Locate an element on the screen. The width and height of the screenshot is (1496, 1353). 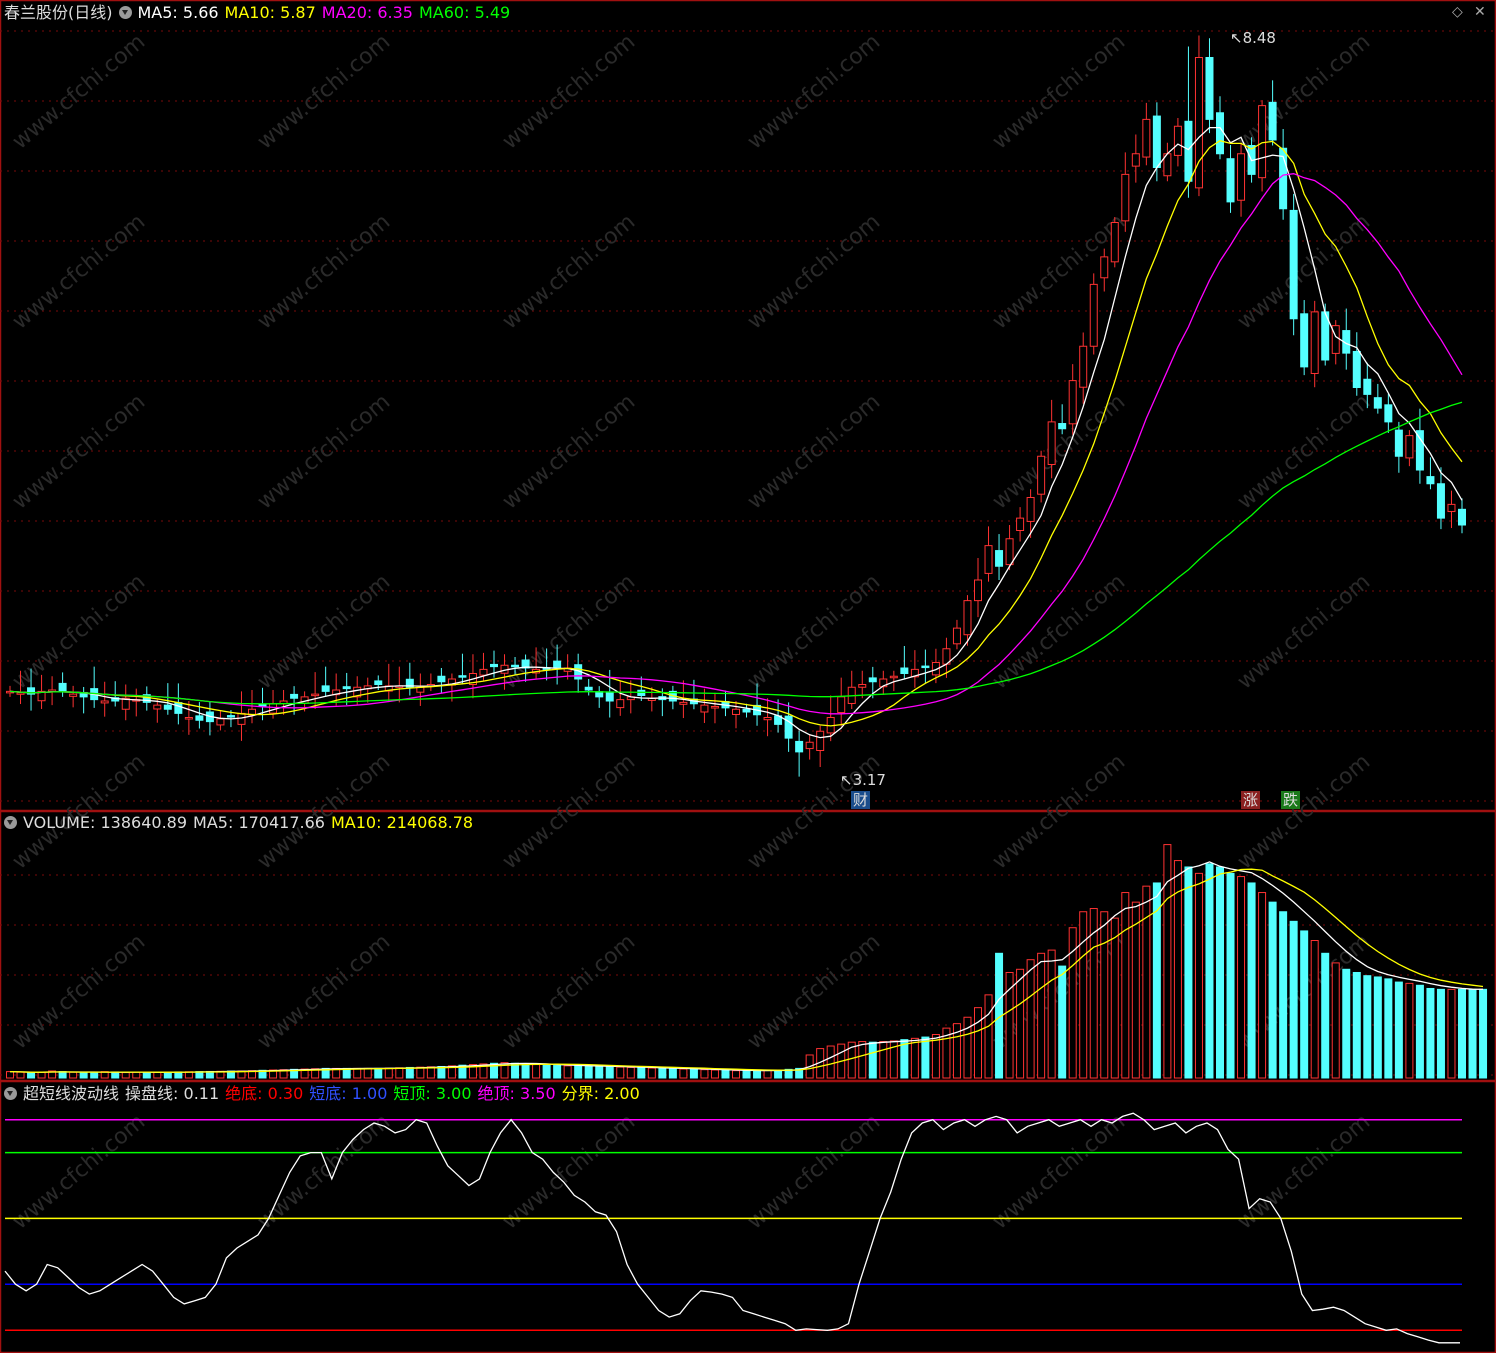
diamond-icon: ◇ is located at coordinates (1457, 12).